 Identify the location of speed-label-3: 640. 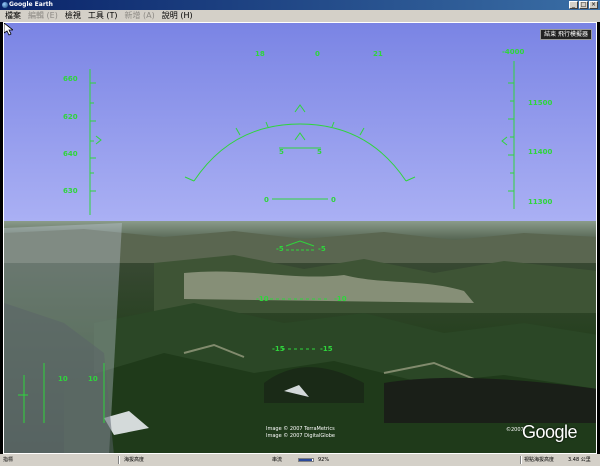
(70, 154).